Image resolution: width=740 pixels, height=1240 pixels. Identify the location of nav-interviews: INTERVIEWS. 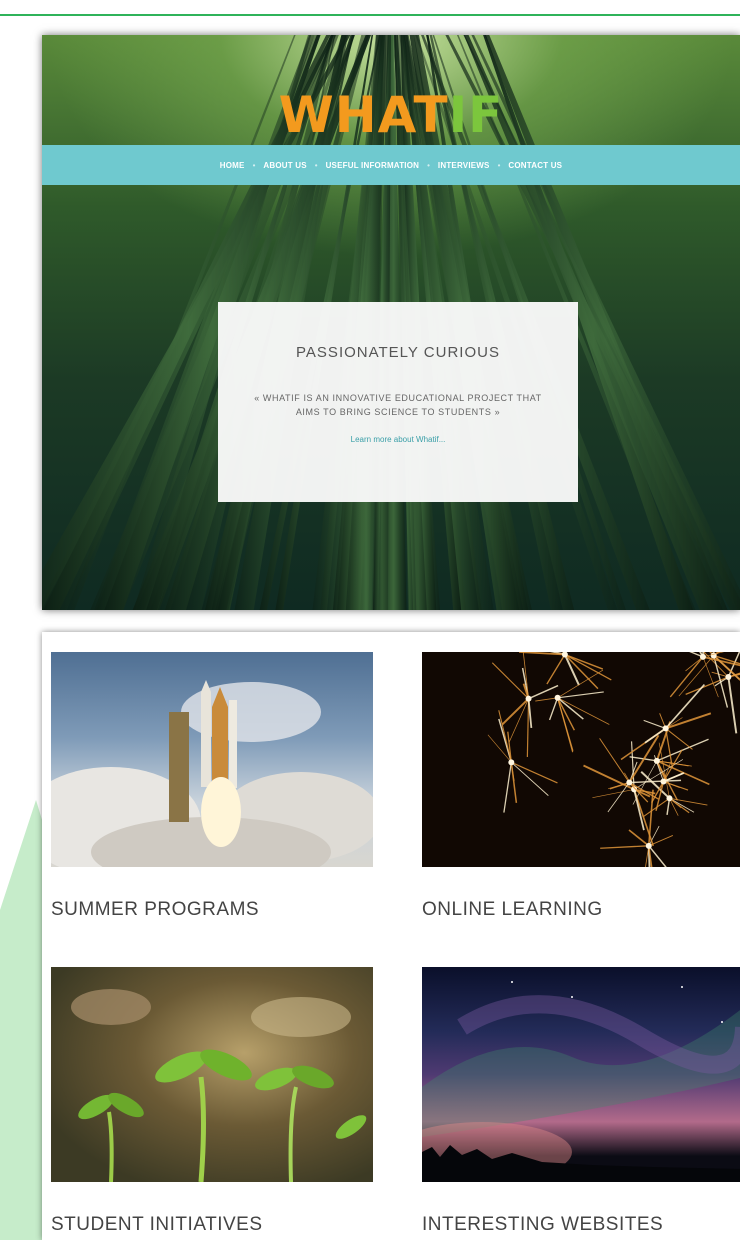
(464, 165).